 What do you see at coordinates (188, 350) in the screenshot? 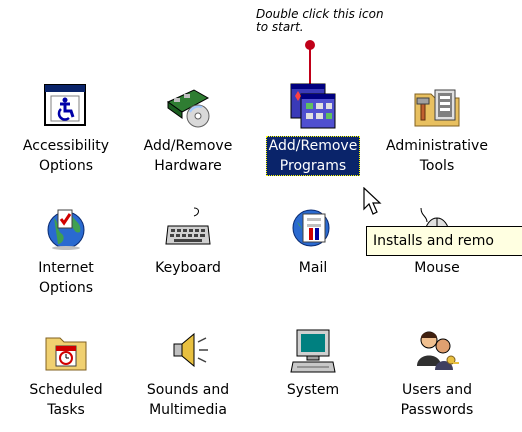
I see `sounds-multimedia-icon` at bounding box center [188, 350].